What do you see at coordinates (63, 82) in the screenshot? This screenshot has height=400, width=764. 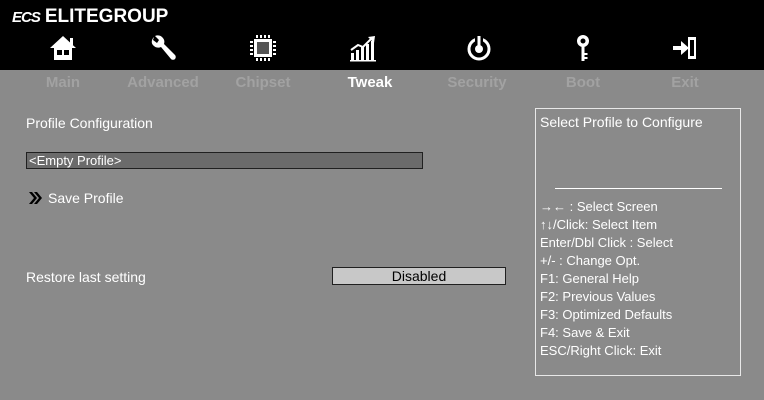 I see `tab-main: Main` at bounding box center [63, 82].